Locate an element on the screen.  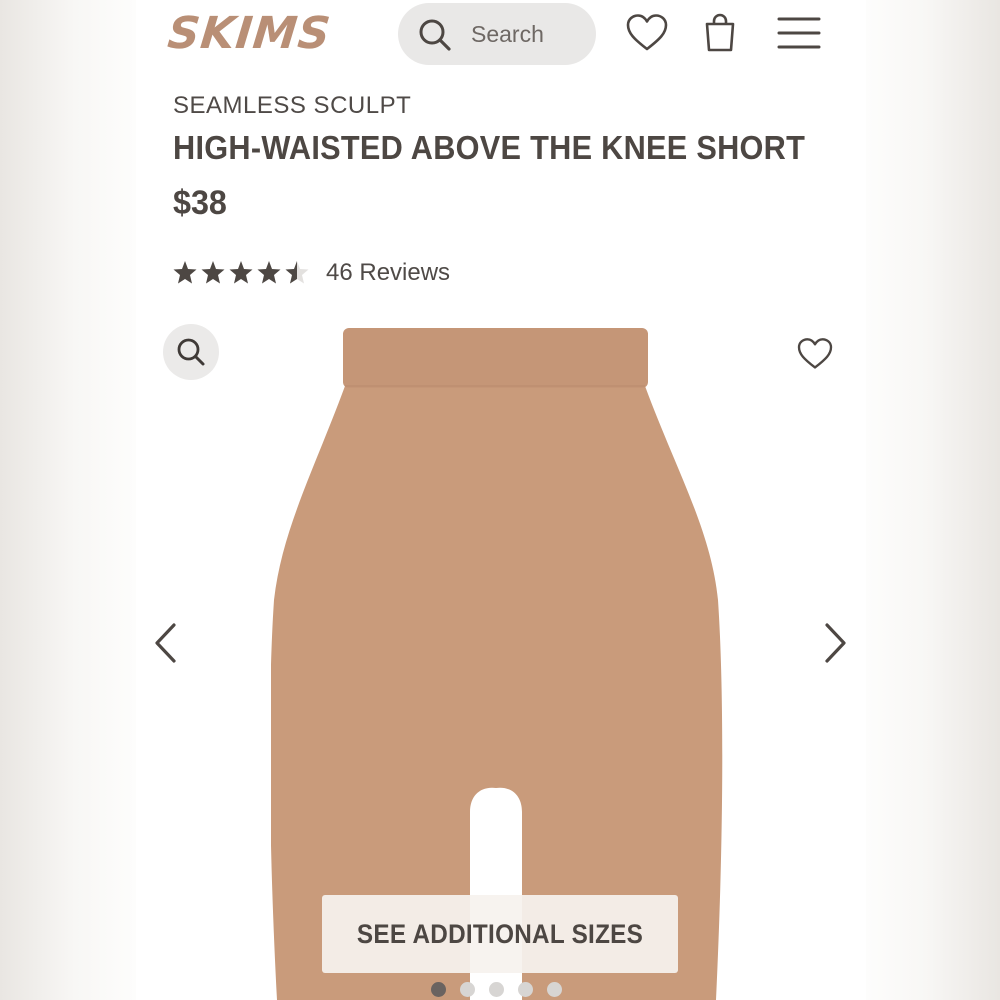
shorts-waistband is located at coordinates (495, 358).